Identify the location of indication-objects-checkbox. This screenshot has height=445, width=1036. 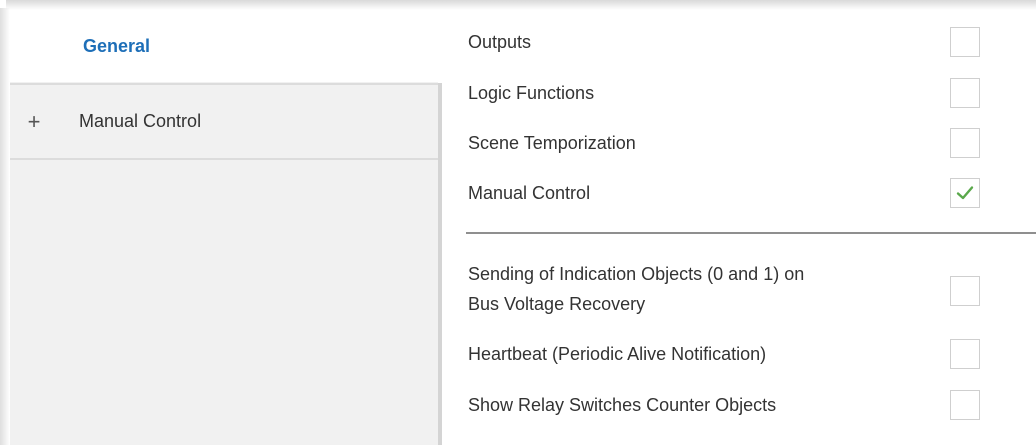
(965, 291).